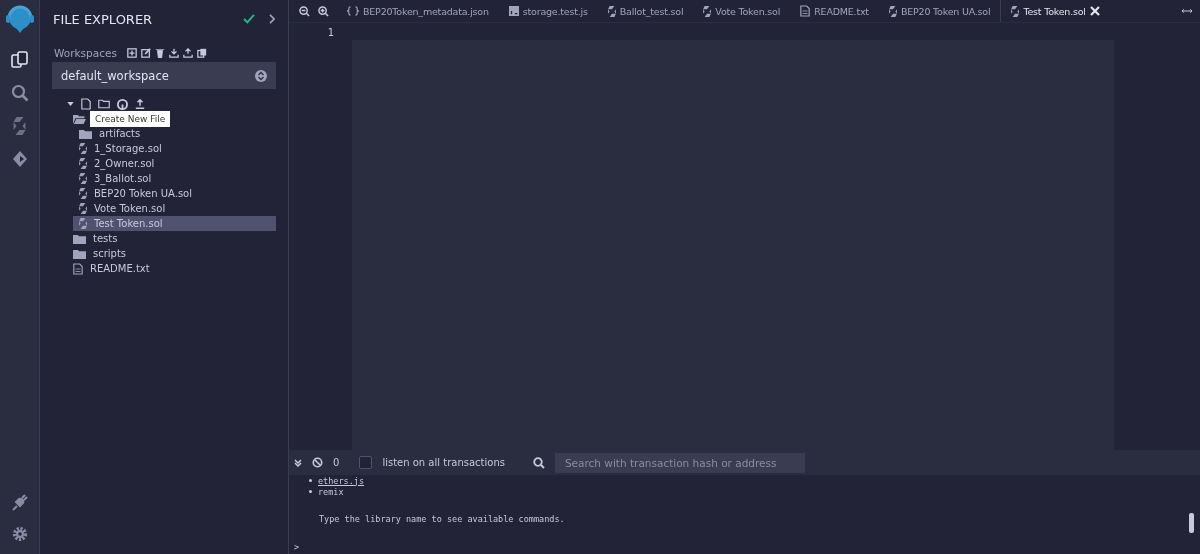 This screenshot has height=554, width=1200. I want to click on zoom-out-icon, so click(304, 11).